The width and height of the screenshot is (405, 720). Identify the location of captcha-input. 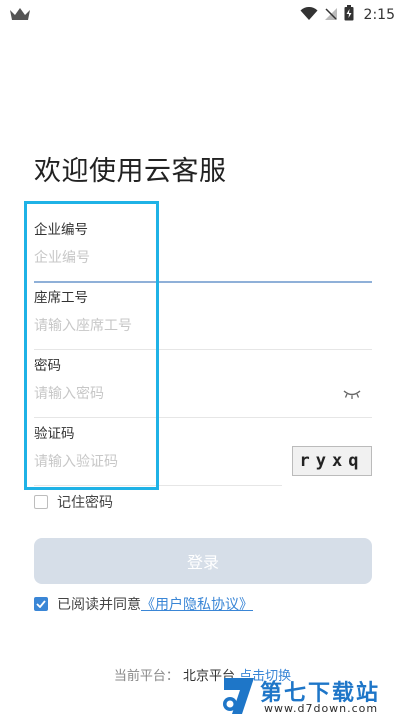
(144, 462).